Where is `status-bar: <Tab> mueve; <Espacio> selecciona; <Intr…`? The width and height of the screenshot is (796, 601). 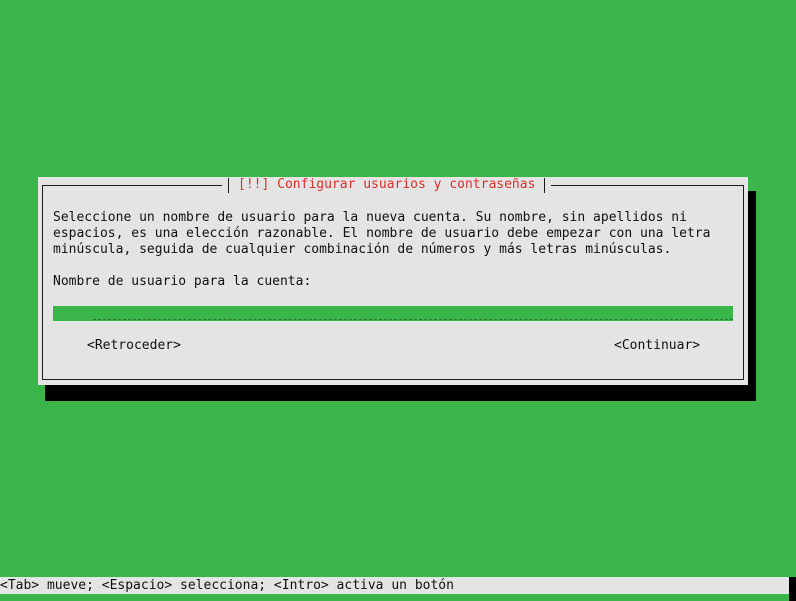
status-bar: <Tab> mueve; <Espacio> selecciona; <Intr… is located at coordinates (395, 585).